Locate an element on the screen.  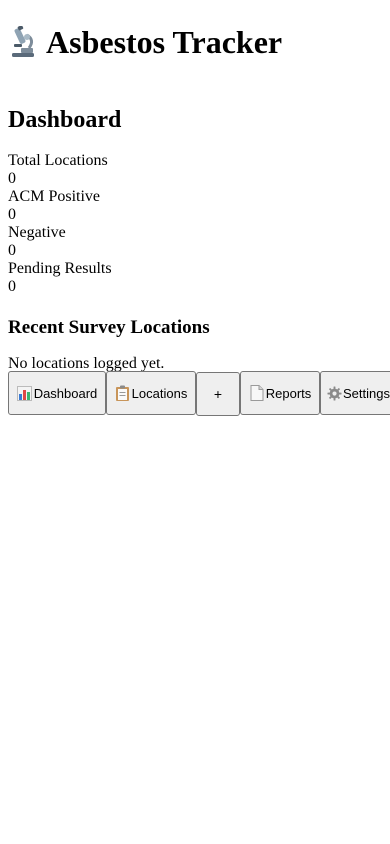
stat-negative: Negative 0 is located at coordinates (195, 242).